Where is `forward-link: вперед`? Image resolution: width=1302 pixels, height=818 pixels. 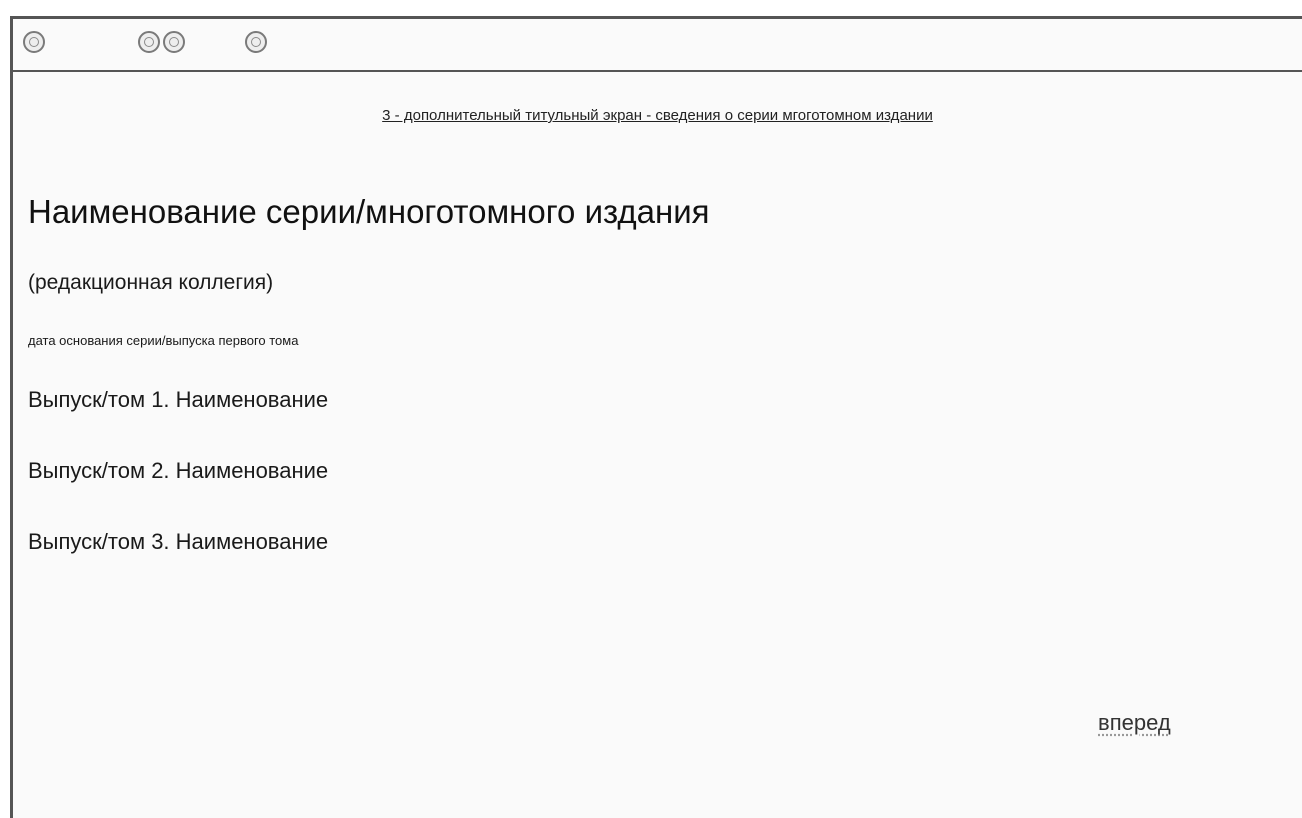 forward-link: вперед is located at coordinates (1134, 723).